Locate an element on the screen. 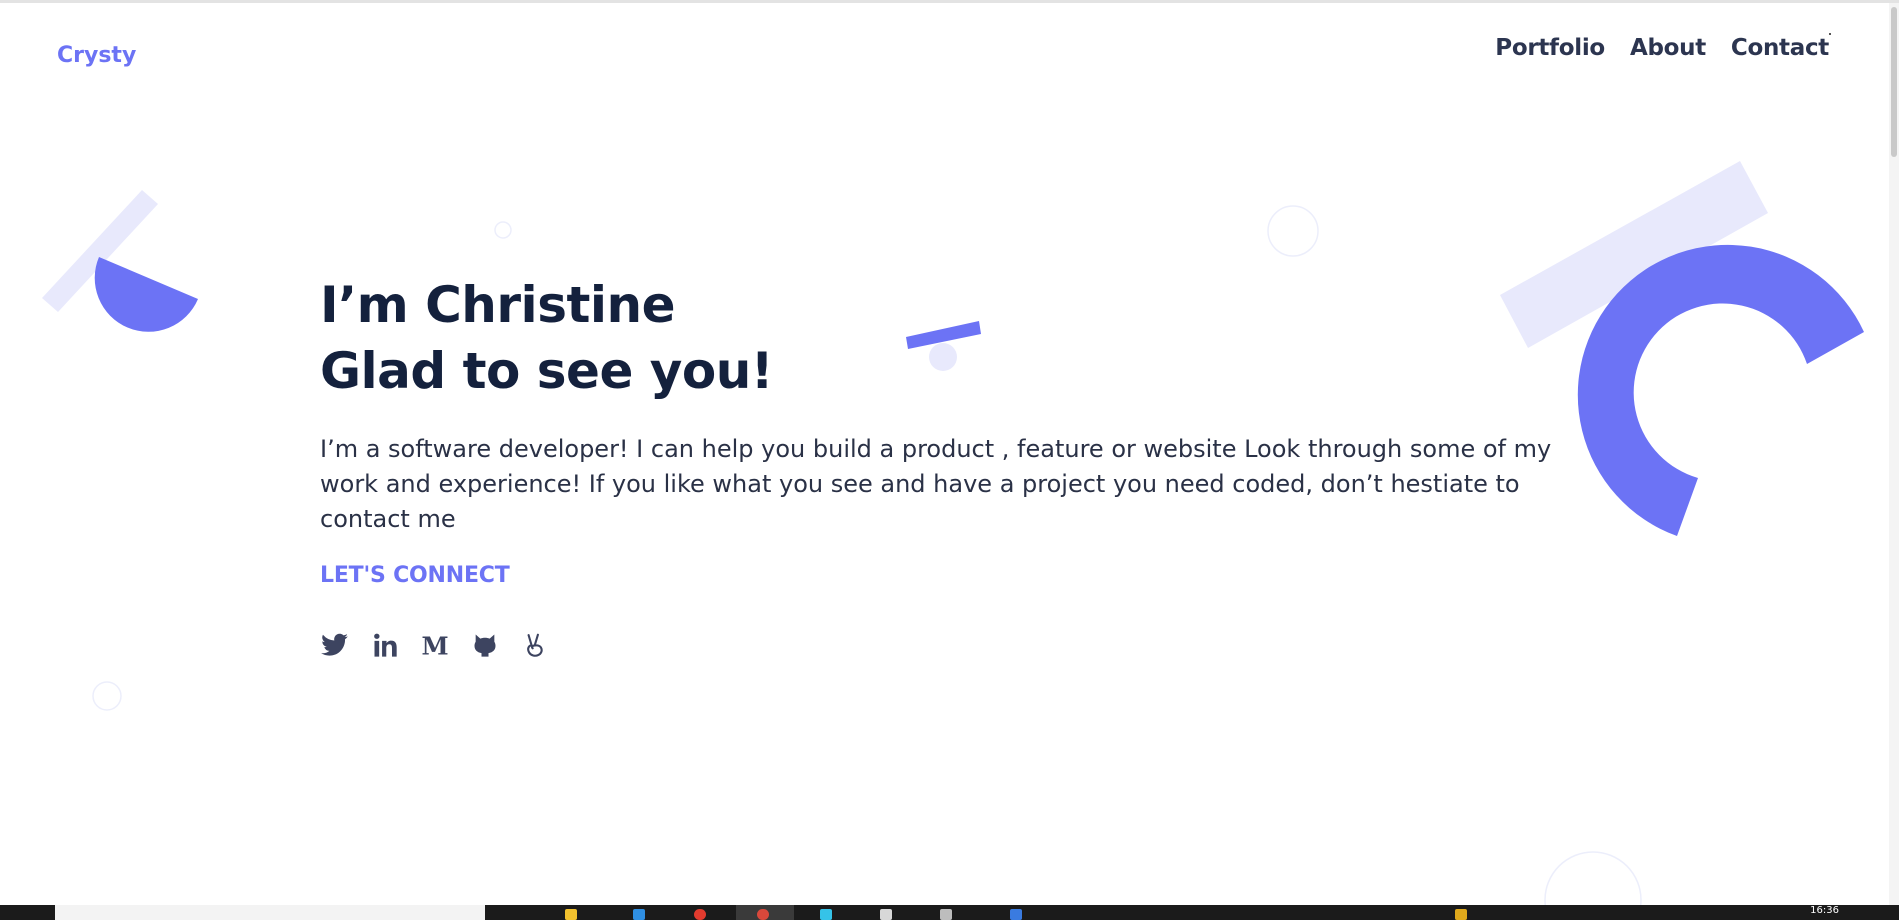 Image resolution: width=1899 pixels, height=920 pixels. linkedin-icon is located at coordinates (385, 645).